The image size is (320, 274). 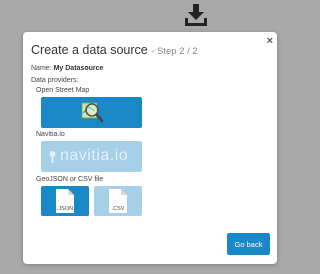 I want to click on navitia-provider-button: navitia.io, so click(x=91, y=156).